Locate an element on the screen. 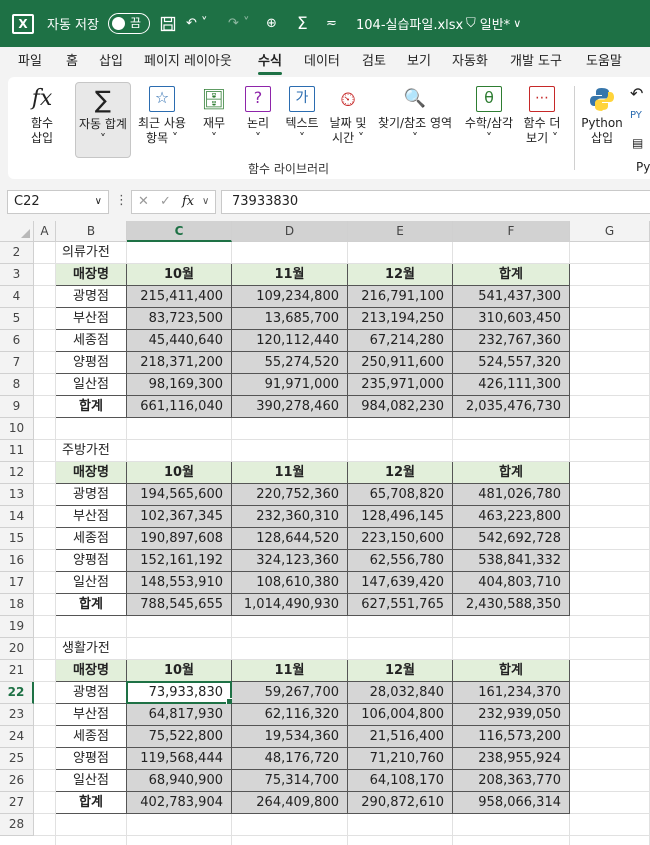 The height and width of the screenshot is (845, 650). row-header-24: 24 is located at coordinates (17, 737).